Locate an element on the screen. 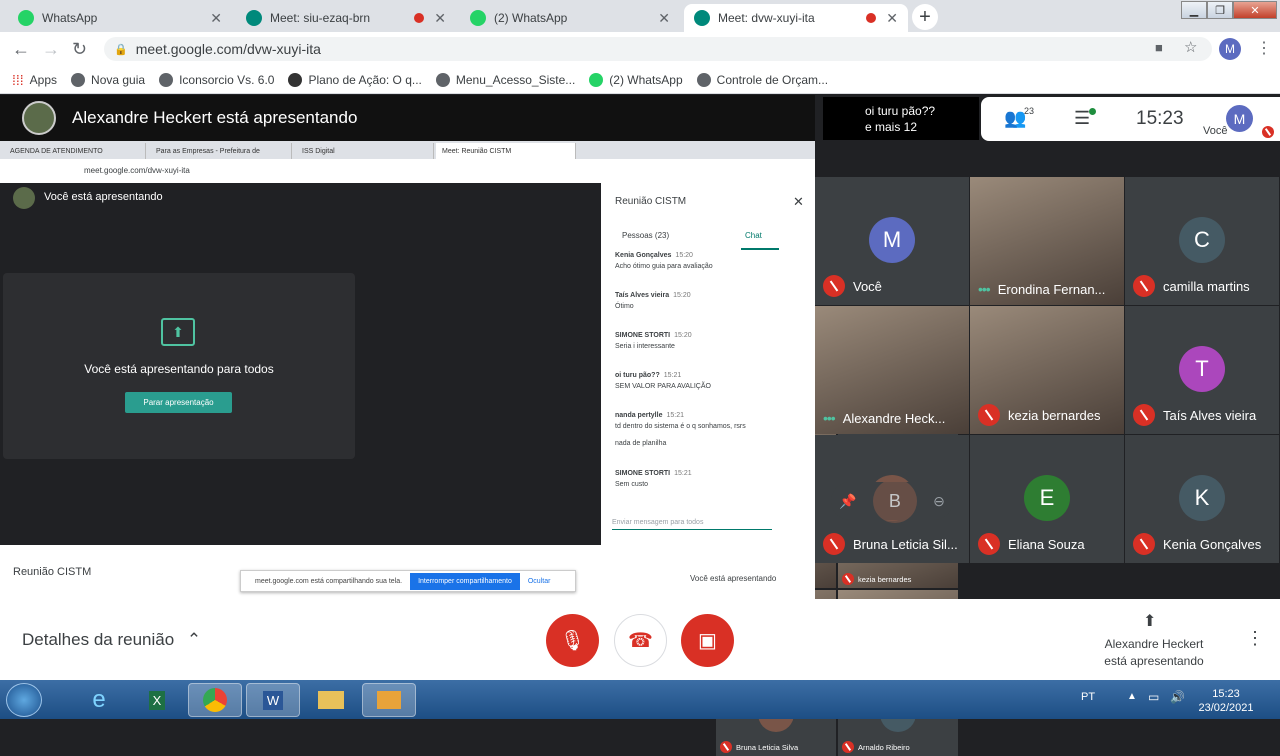 This screenshot has width=1280, height=756. chrome-icon is located at coordinates (215, 700).